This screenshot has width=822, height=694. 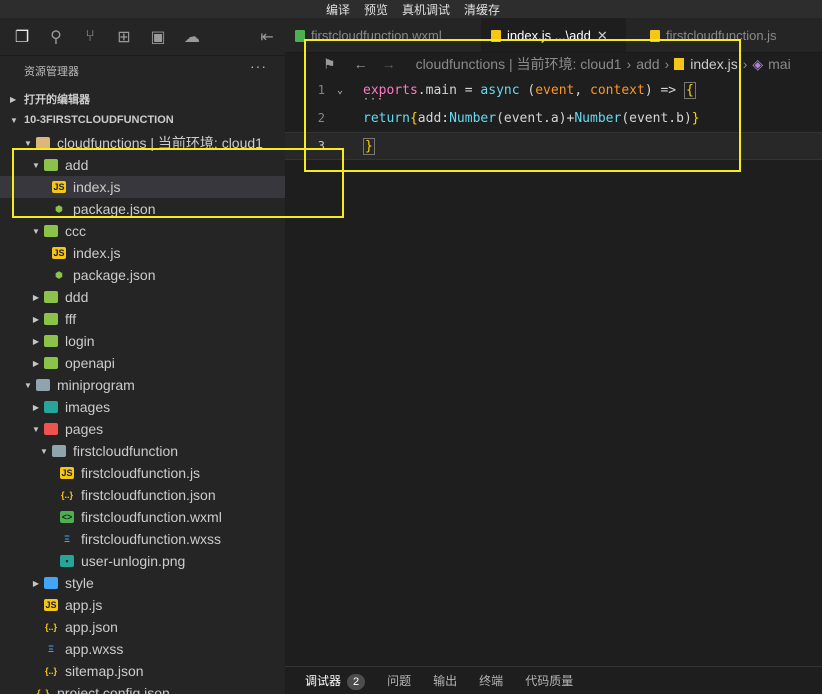 What do you see at coordinates (602, 36) in the screenshot?
I see `close-icon: ✕` at bounding box center [602, 36].